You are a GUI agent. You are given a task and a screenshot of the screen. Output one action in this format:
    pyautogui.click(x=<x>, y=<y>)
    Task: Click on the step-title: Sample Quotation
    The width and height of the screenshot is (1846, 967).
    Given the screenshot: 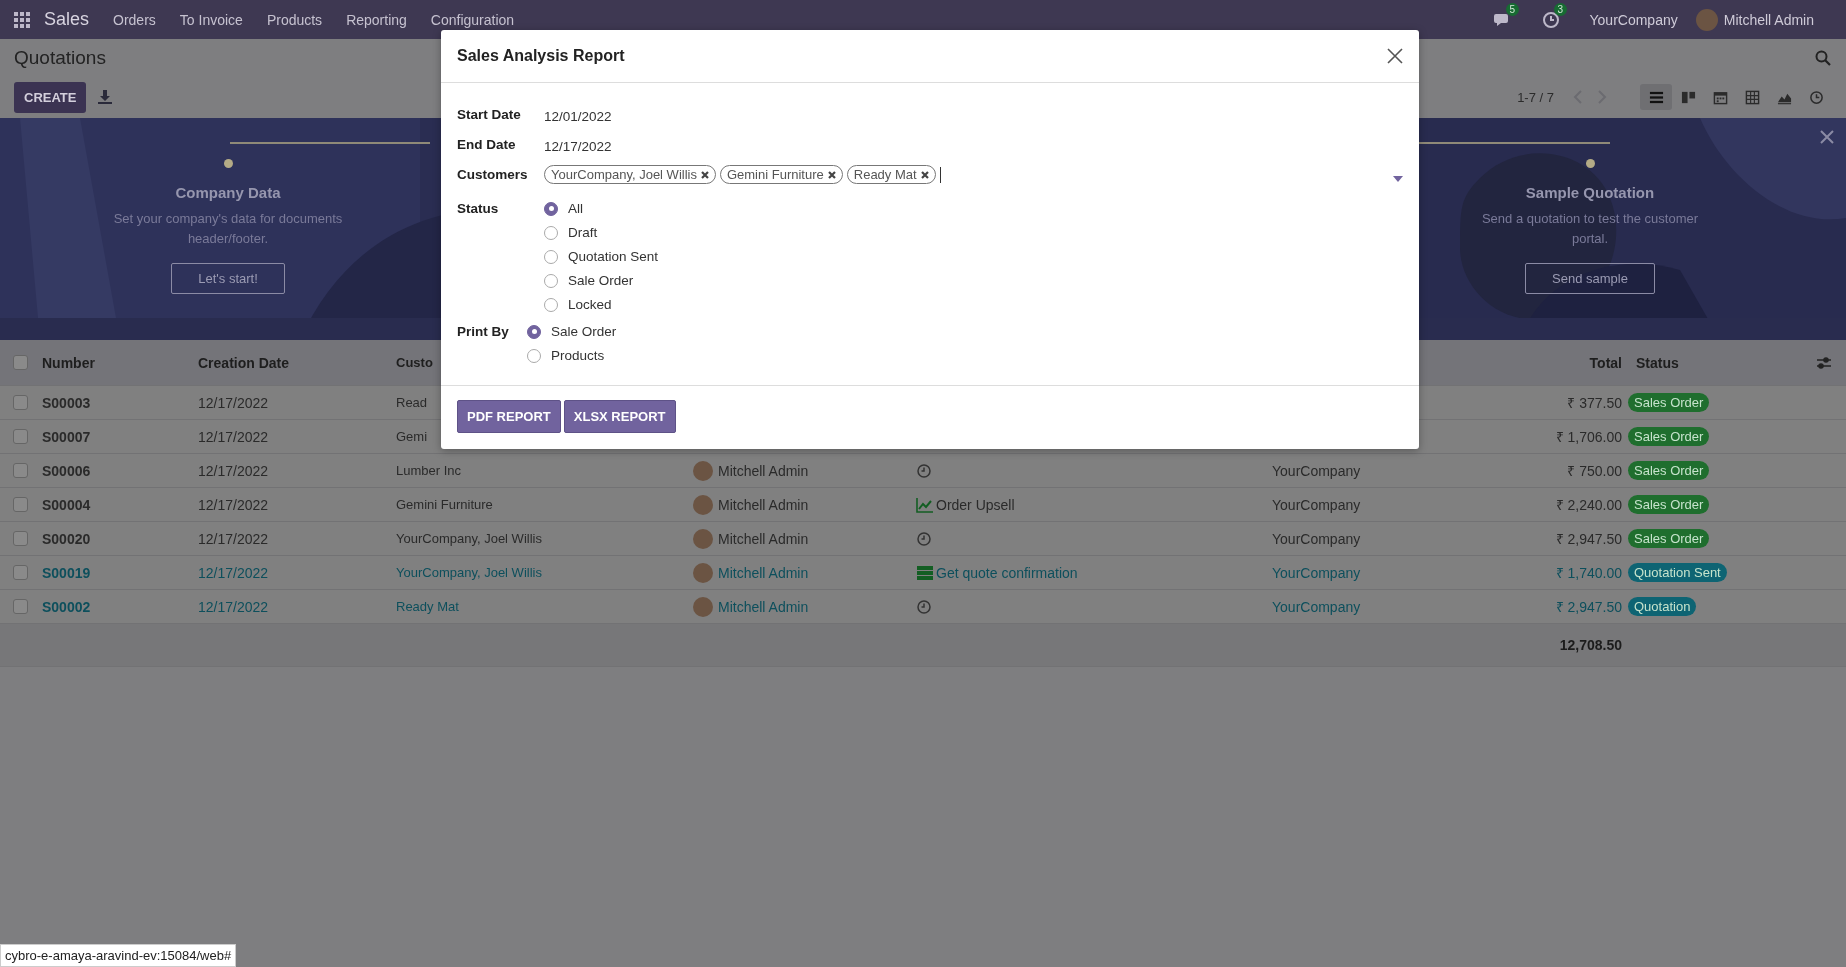 What is the action you would take?
    pyautogui.click(x=1590, y=192)
    